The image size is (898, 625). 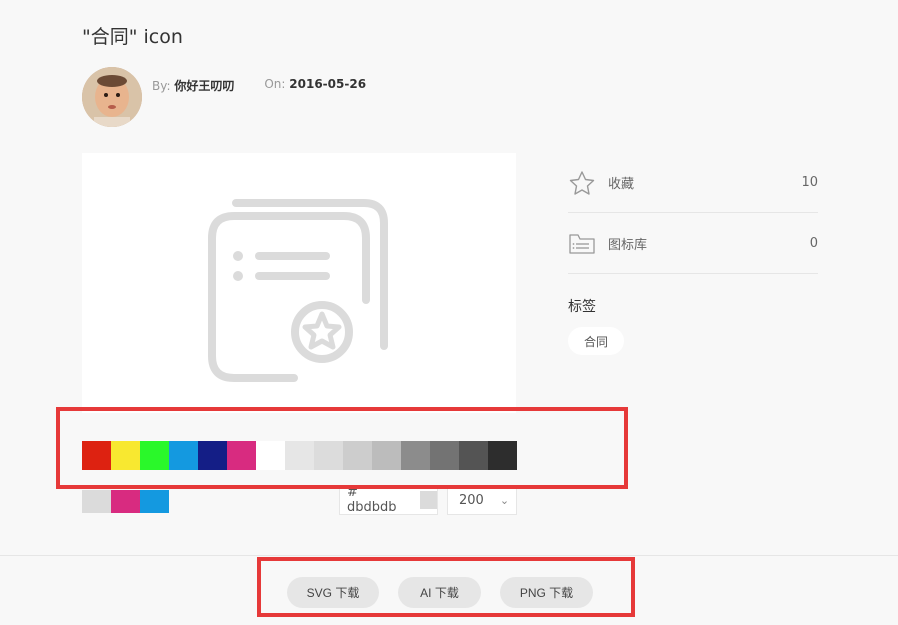 What do you see at coordinates (693, 183) in the screenshot?
I see `favorite-row: 收藏 10` at bounding box center [693, 183].